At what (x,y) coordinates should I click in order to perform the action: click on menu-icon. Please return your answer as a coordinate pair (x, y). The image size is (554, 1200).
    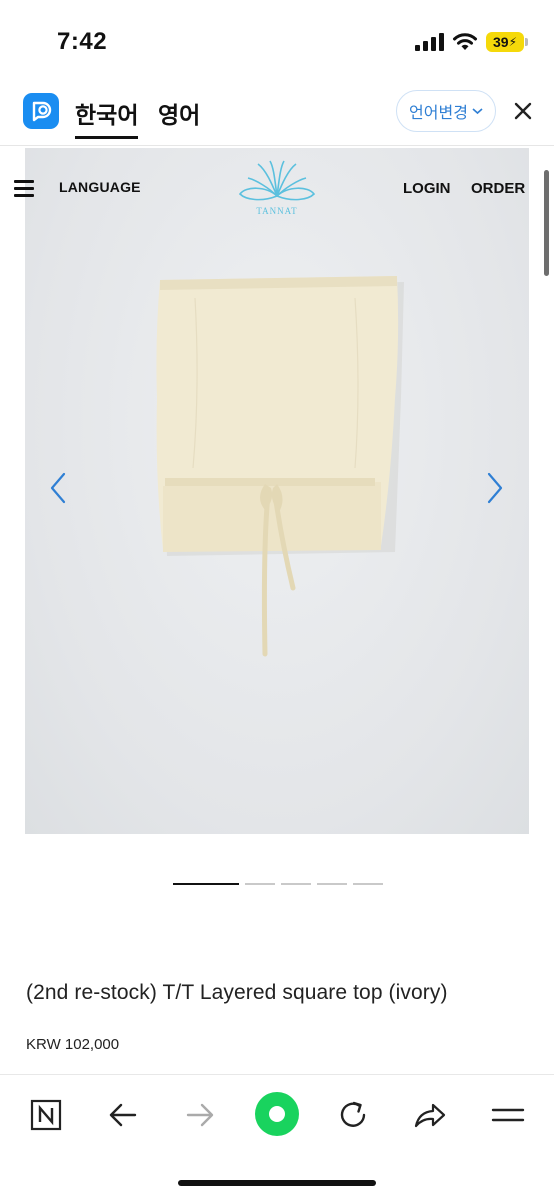
    Looking at the image, I should click on (508, 1115).